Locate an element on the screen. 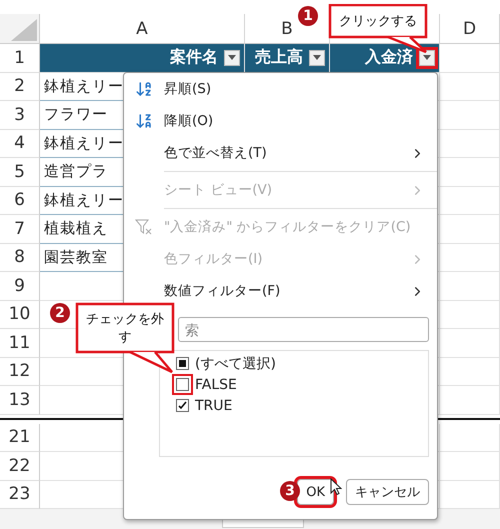  menu-item: 色で並べ替え(T) is located at coordinates (280, 153).